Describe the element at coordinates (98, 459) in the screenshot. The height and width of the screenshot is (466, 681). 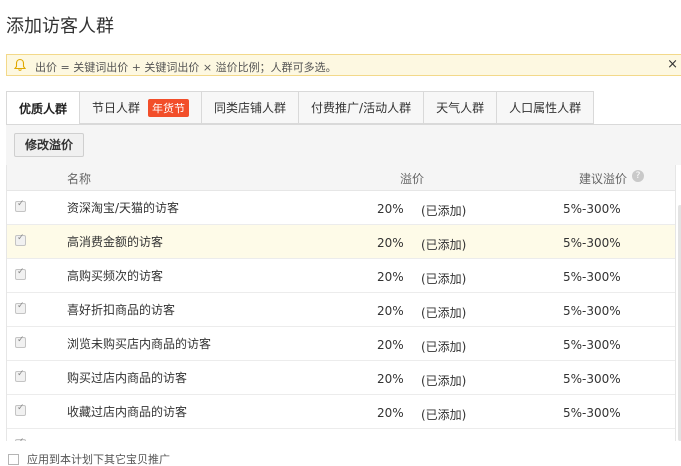
I see `apply-label: 应用到本计划下其它宝贝推广` at that location.